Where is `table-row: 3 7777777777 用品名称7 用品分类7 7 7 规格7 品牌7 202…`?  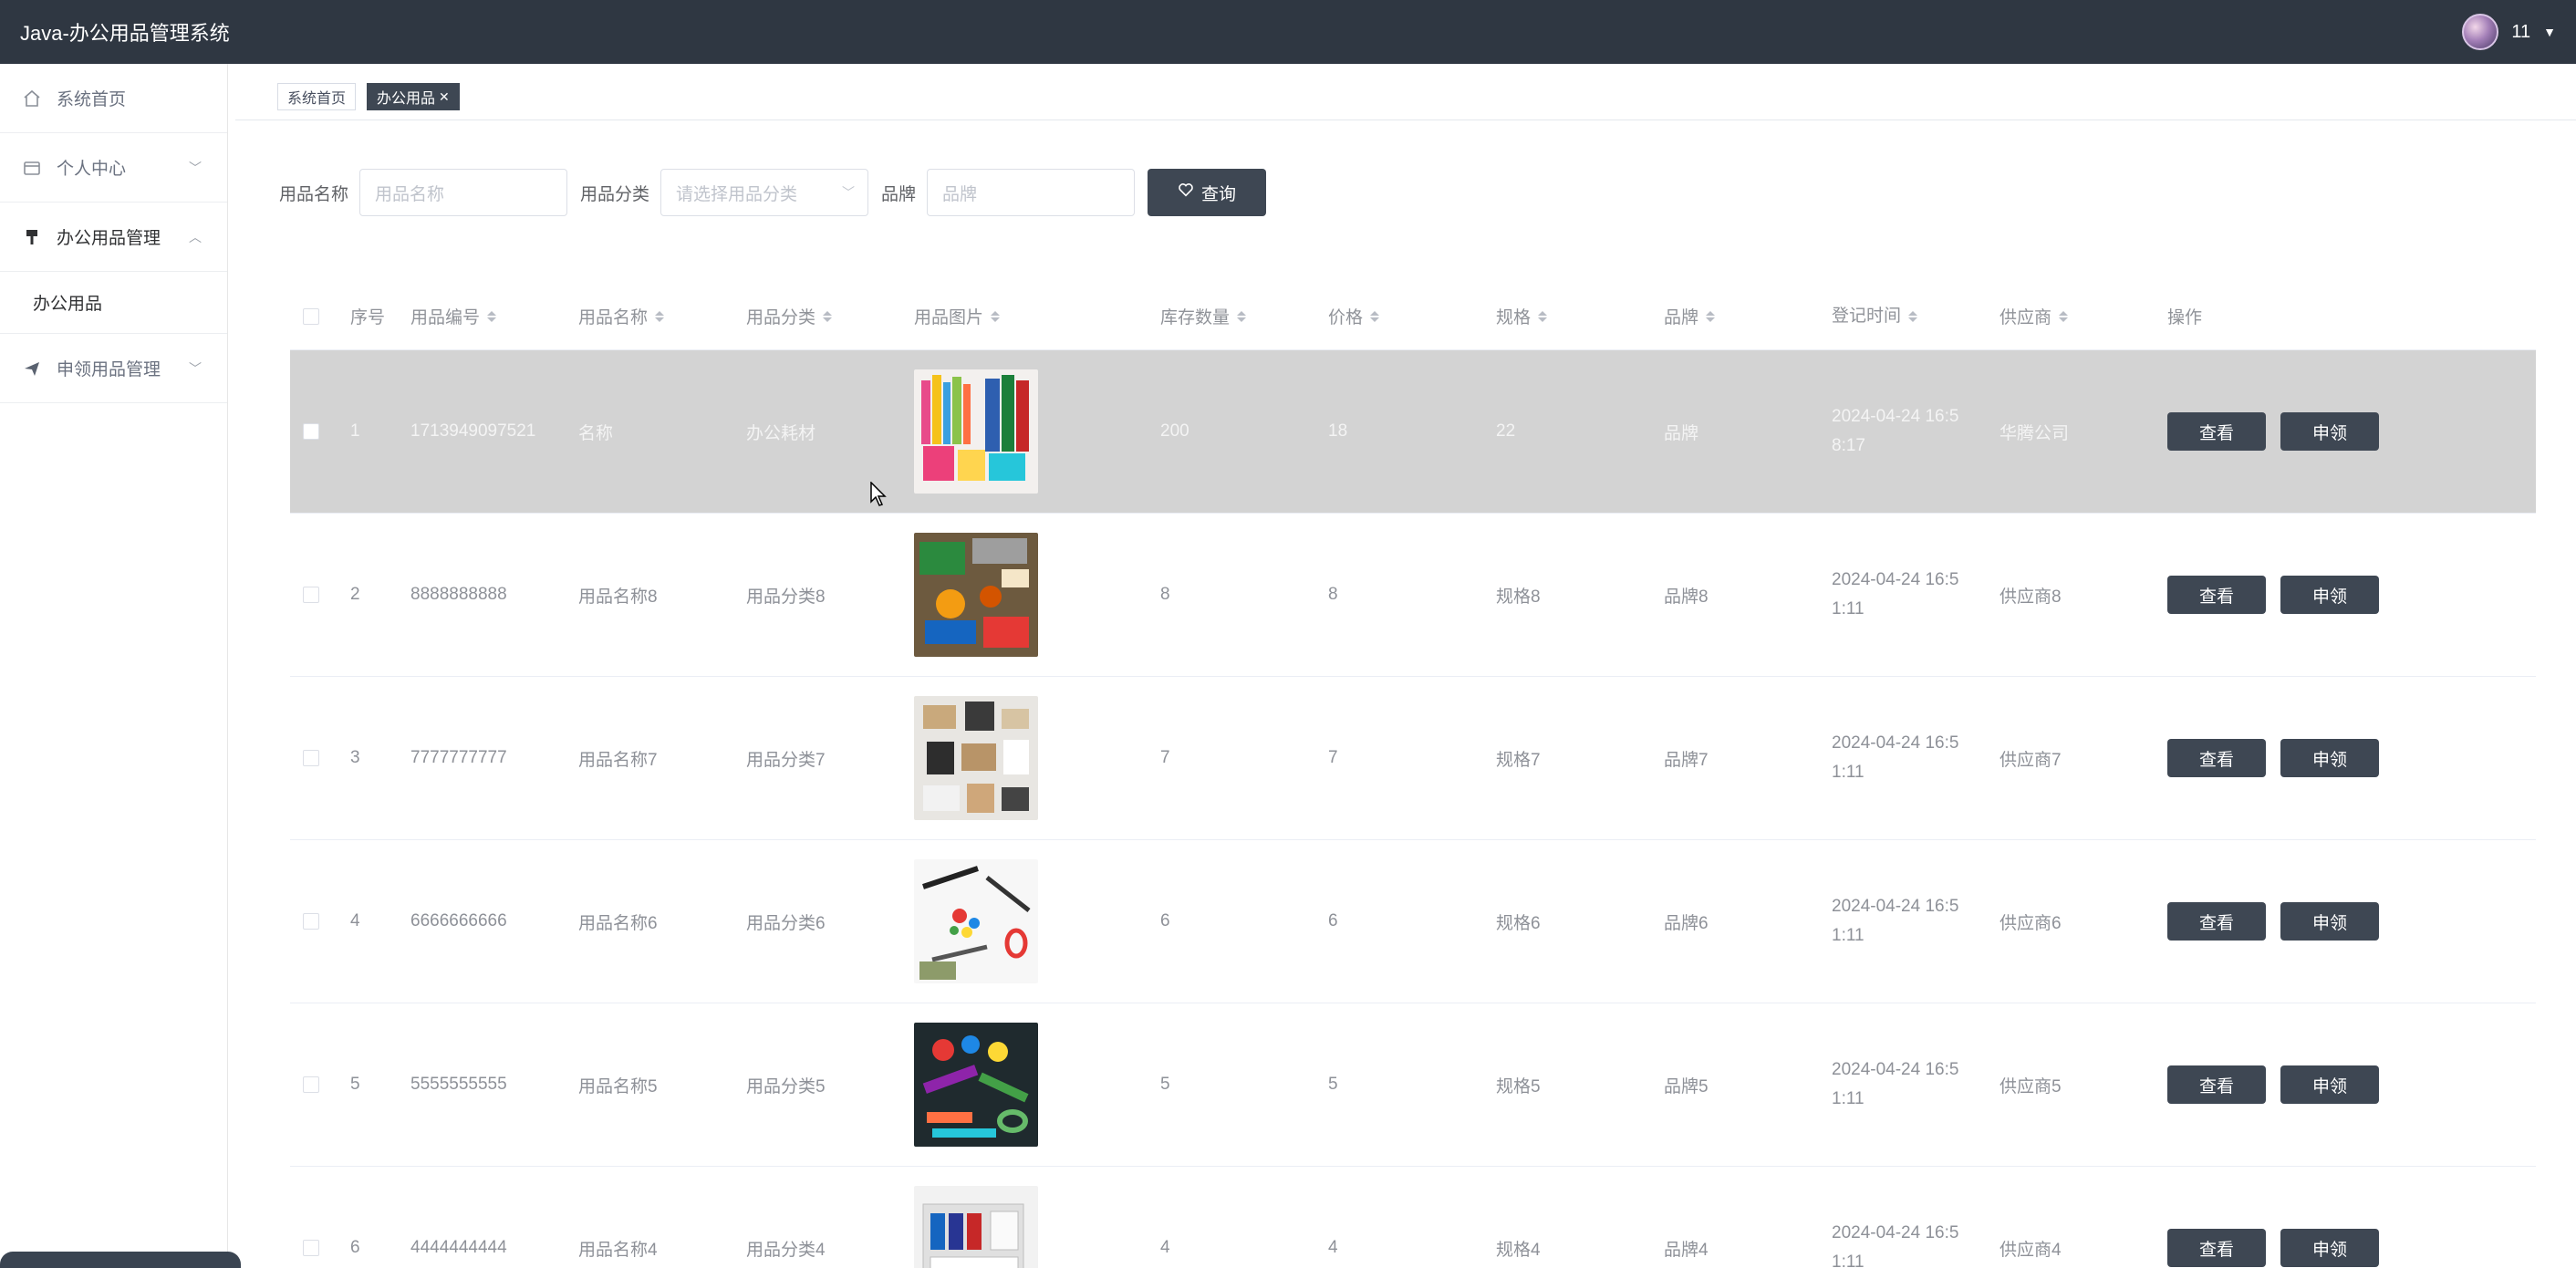 table-row: 3 7777777777 用品名称7 用品分类7 7 7 规格7 品牌7 202… is located at coordinates (1413, 758).